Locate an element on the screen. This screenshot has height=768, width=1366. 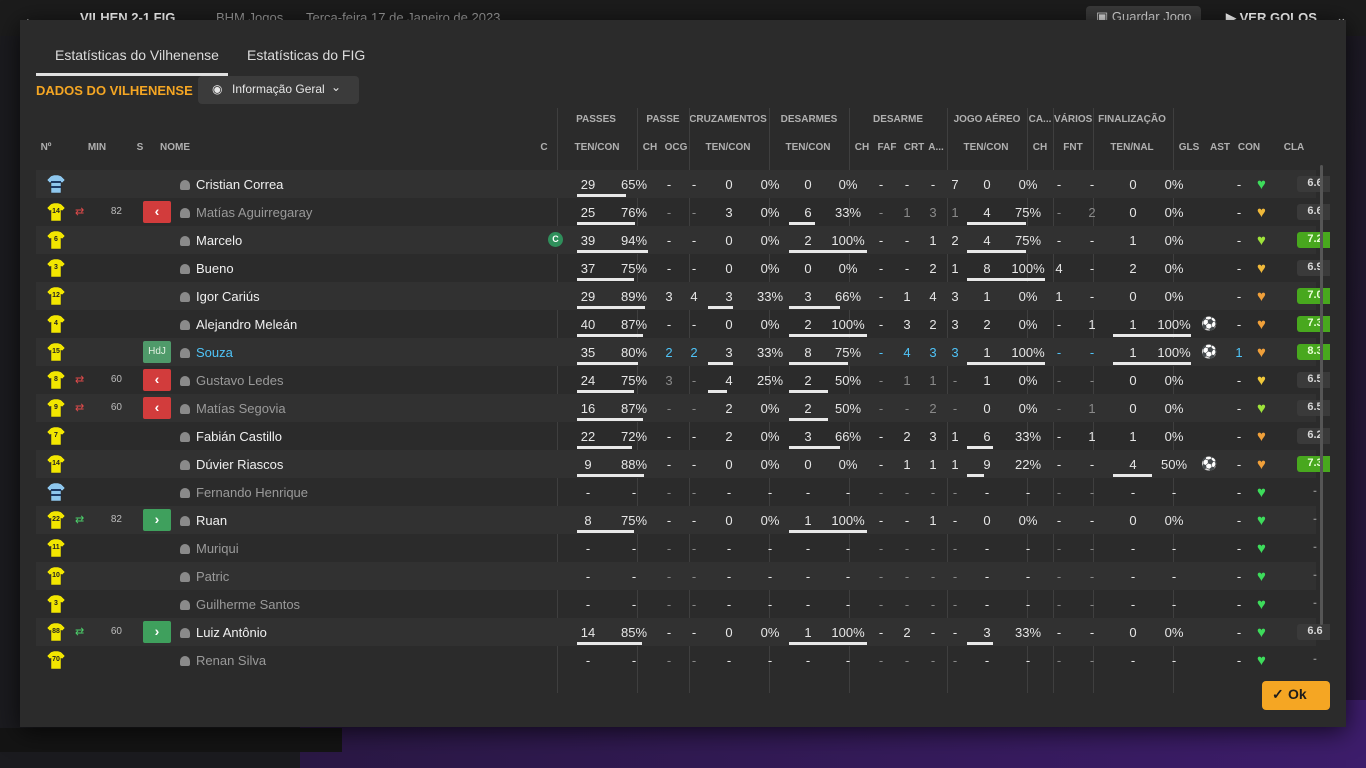
tab-home-stats: Estatísticas do Vilhenense is located at coordinates (137, 55).